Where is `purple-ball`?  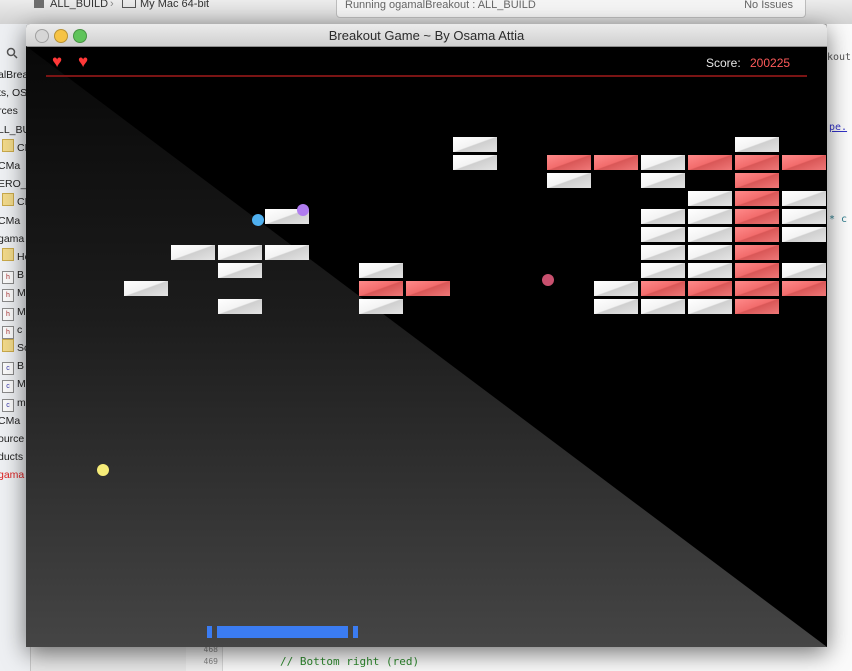
purple-ball is located at coordinates (303, 210).